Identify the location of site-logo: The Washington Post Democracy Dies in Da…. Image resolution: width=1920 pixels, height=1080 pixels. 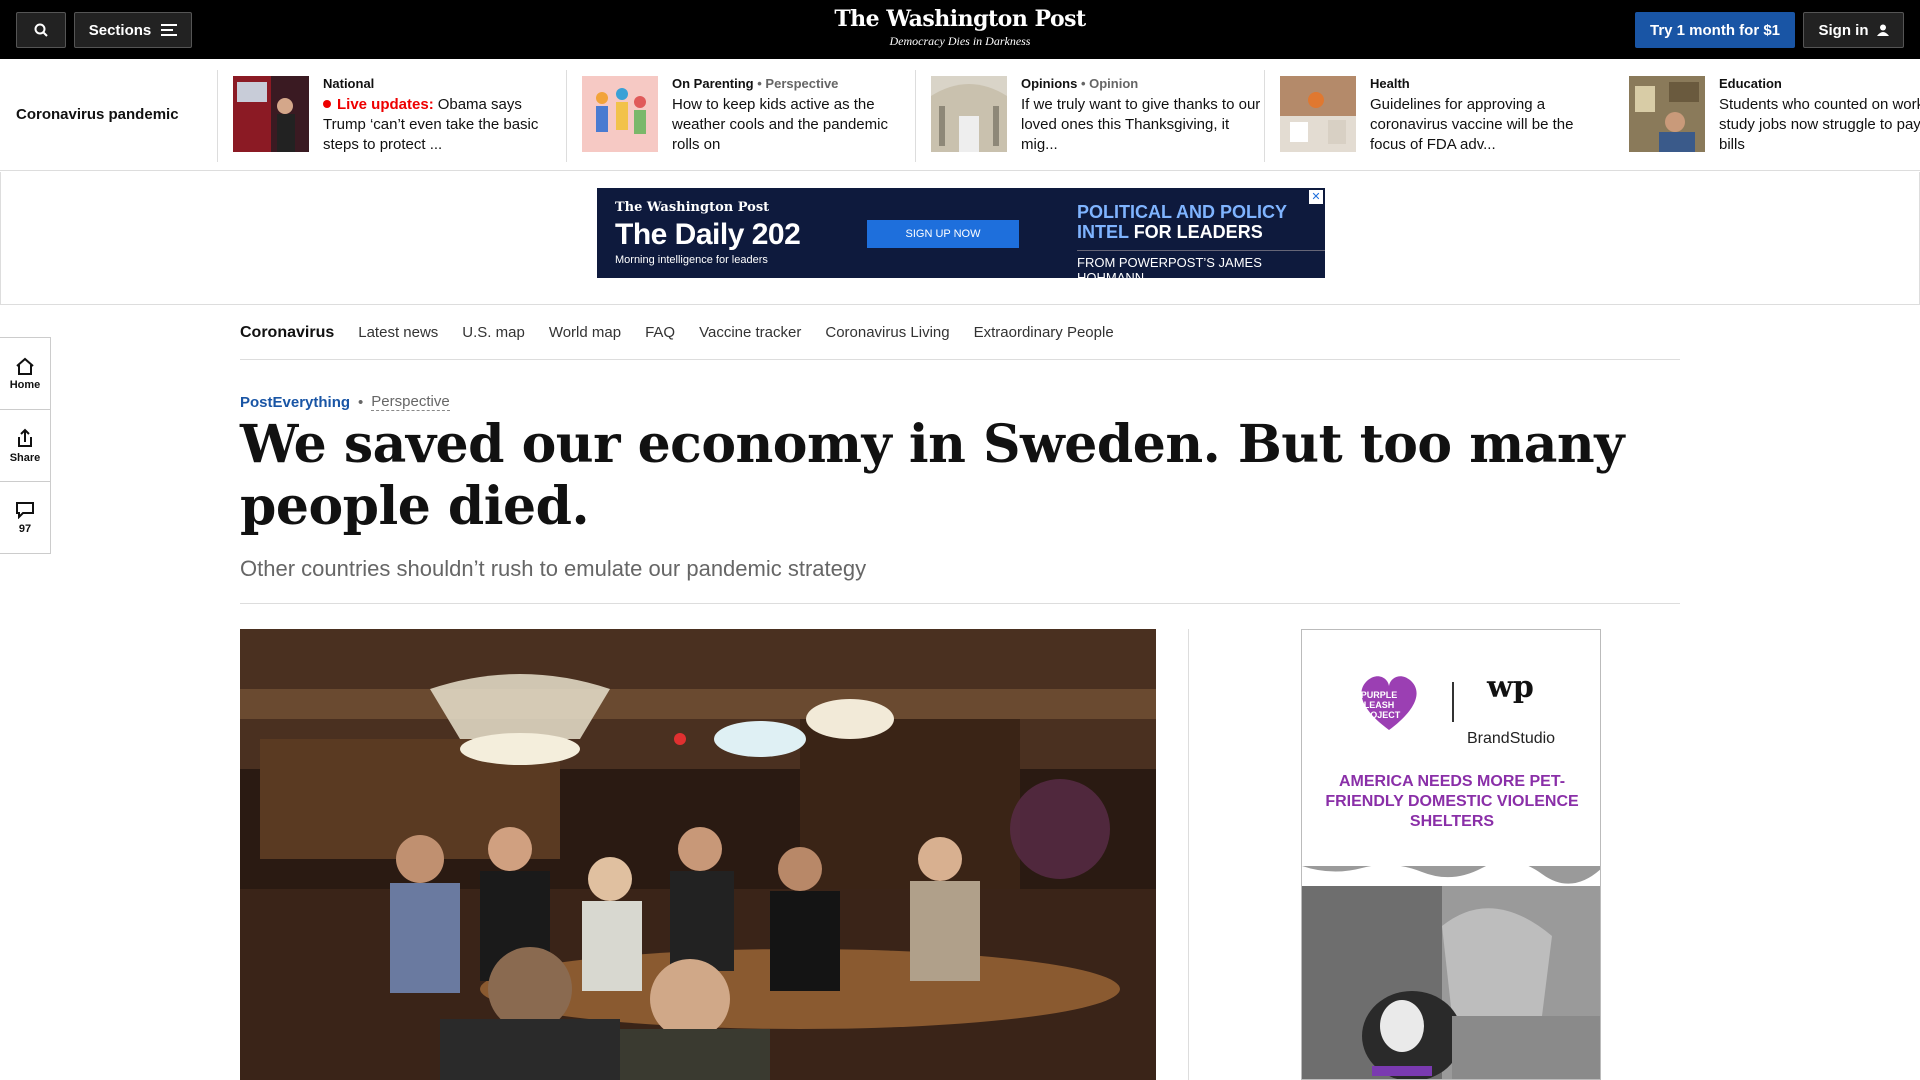
(960, 27).